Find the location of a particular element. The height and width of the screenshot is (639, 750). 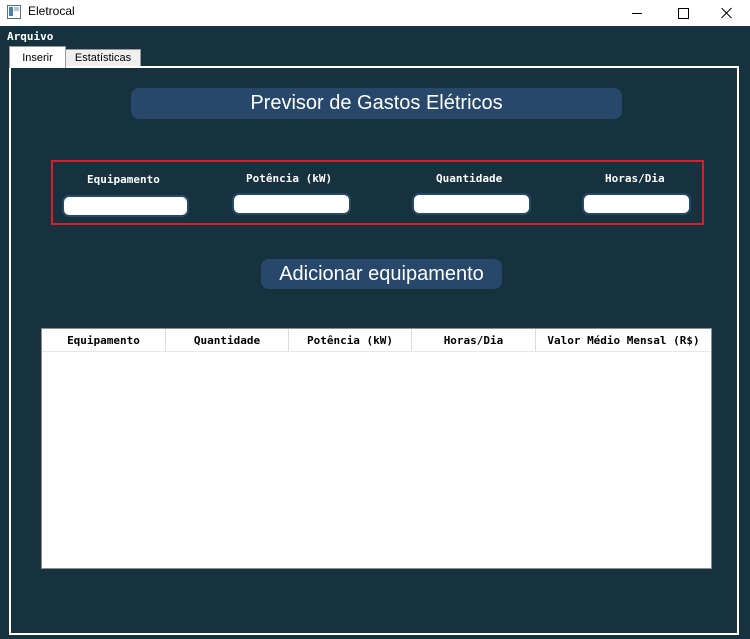

quantidade-label: Quantidade is located at coordinates (469, 178).